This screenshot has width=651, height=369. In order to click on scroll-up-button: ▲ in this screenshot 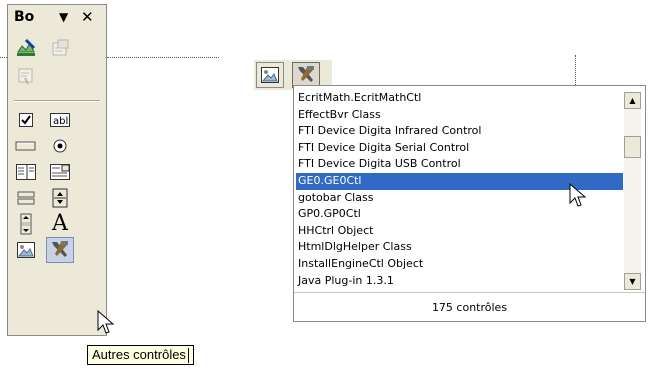, I will do `click(632, 100)`.